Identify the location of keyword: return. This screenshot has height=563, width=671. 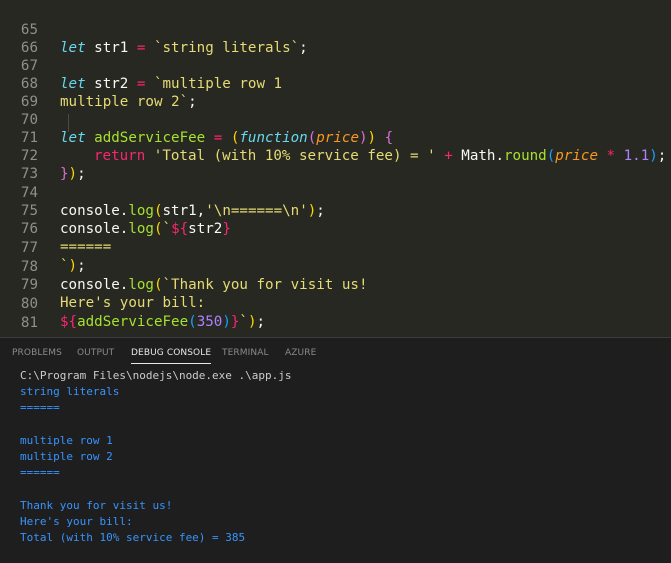
(120, 156).